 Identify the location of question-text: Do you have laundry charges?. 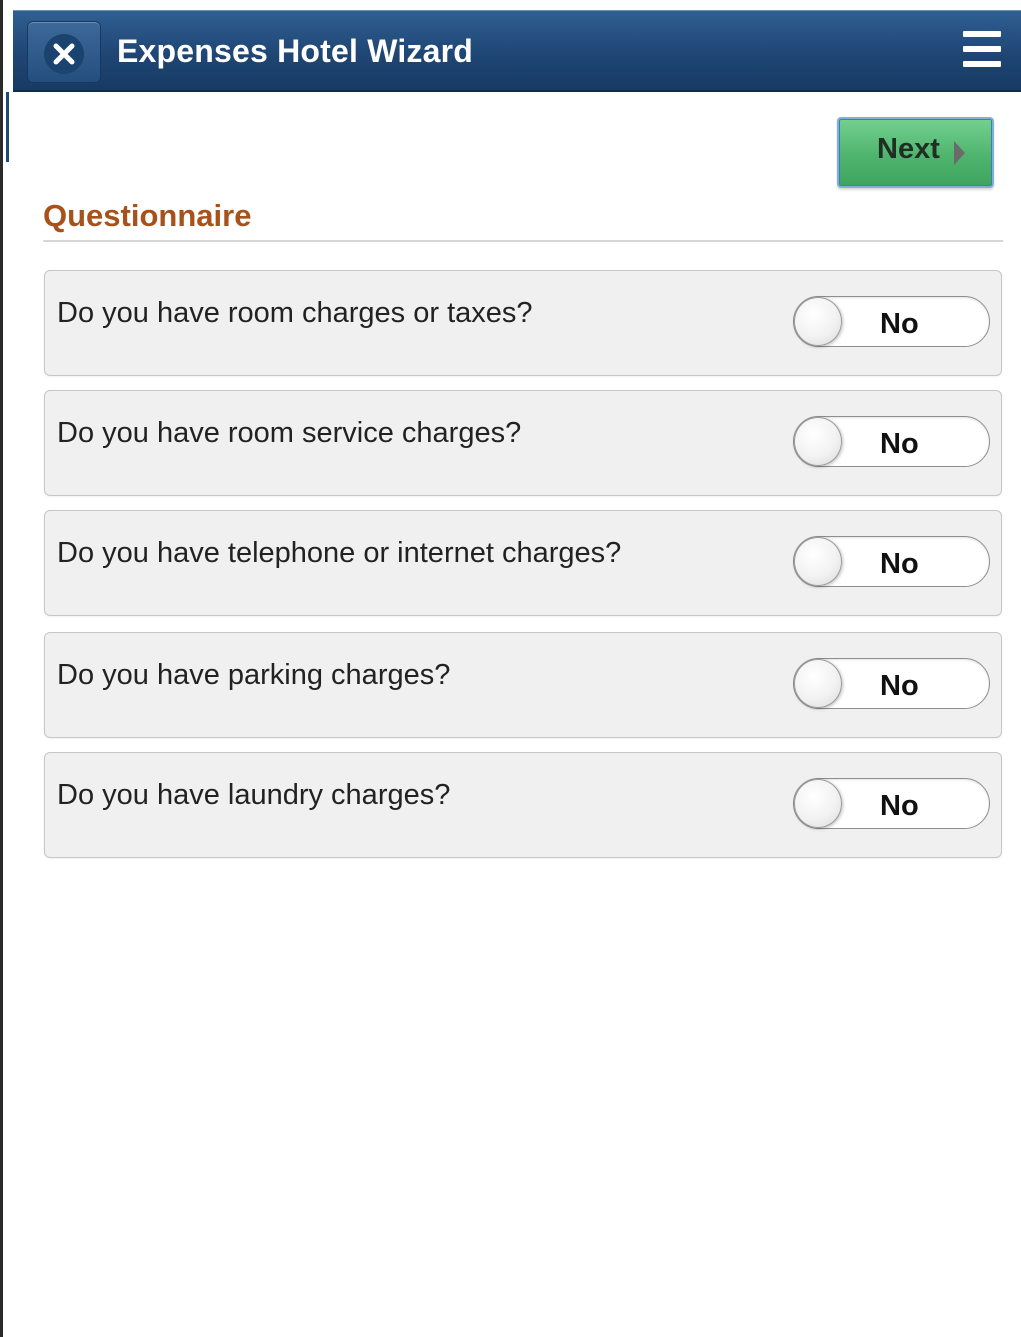
(254, 795).